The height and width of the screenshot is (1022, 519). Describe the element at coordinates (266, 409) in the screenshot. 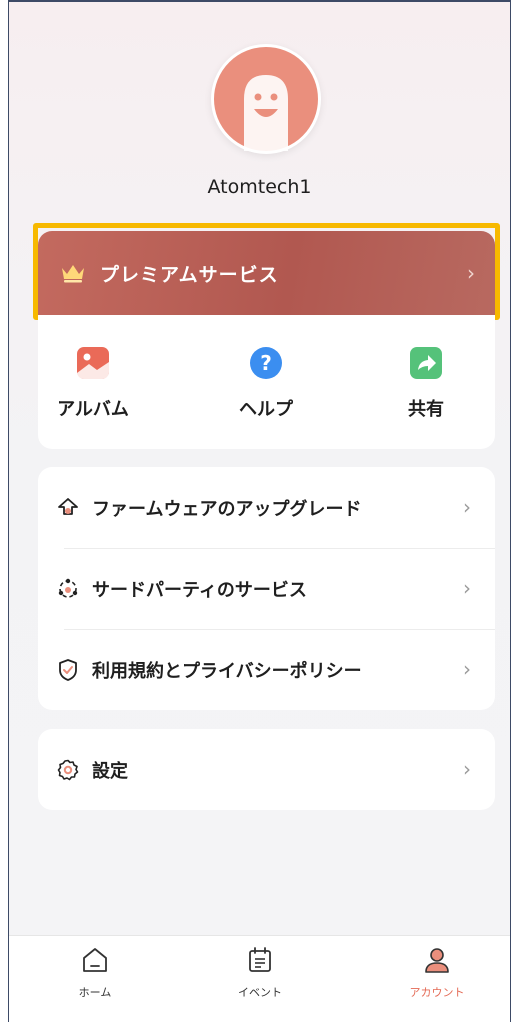

I see `quick-action-label: ヘルプ` at that location.